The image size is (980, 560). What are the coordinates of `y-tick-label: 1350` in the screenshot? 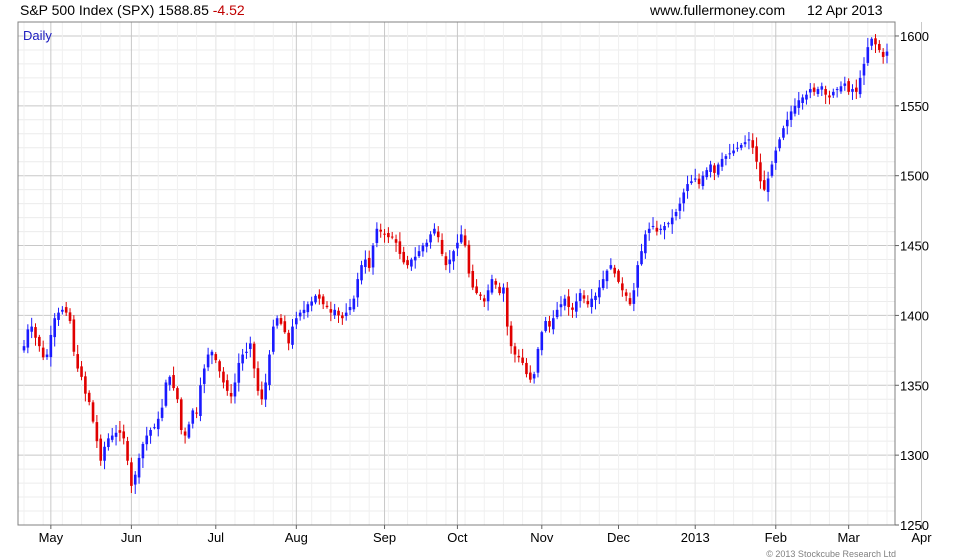 It's located at (914, 385).